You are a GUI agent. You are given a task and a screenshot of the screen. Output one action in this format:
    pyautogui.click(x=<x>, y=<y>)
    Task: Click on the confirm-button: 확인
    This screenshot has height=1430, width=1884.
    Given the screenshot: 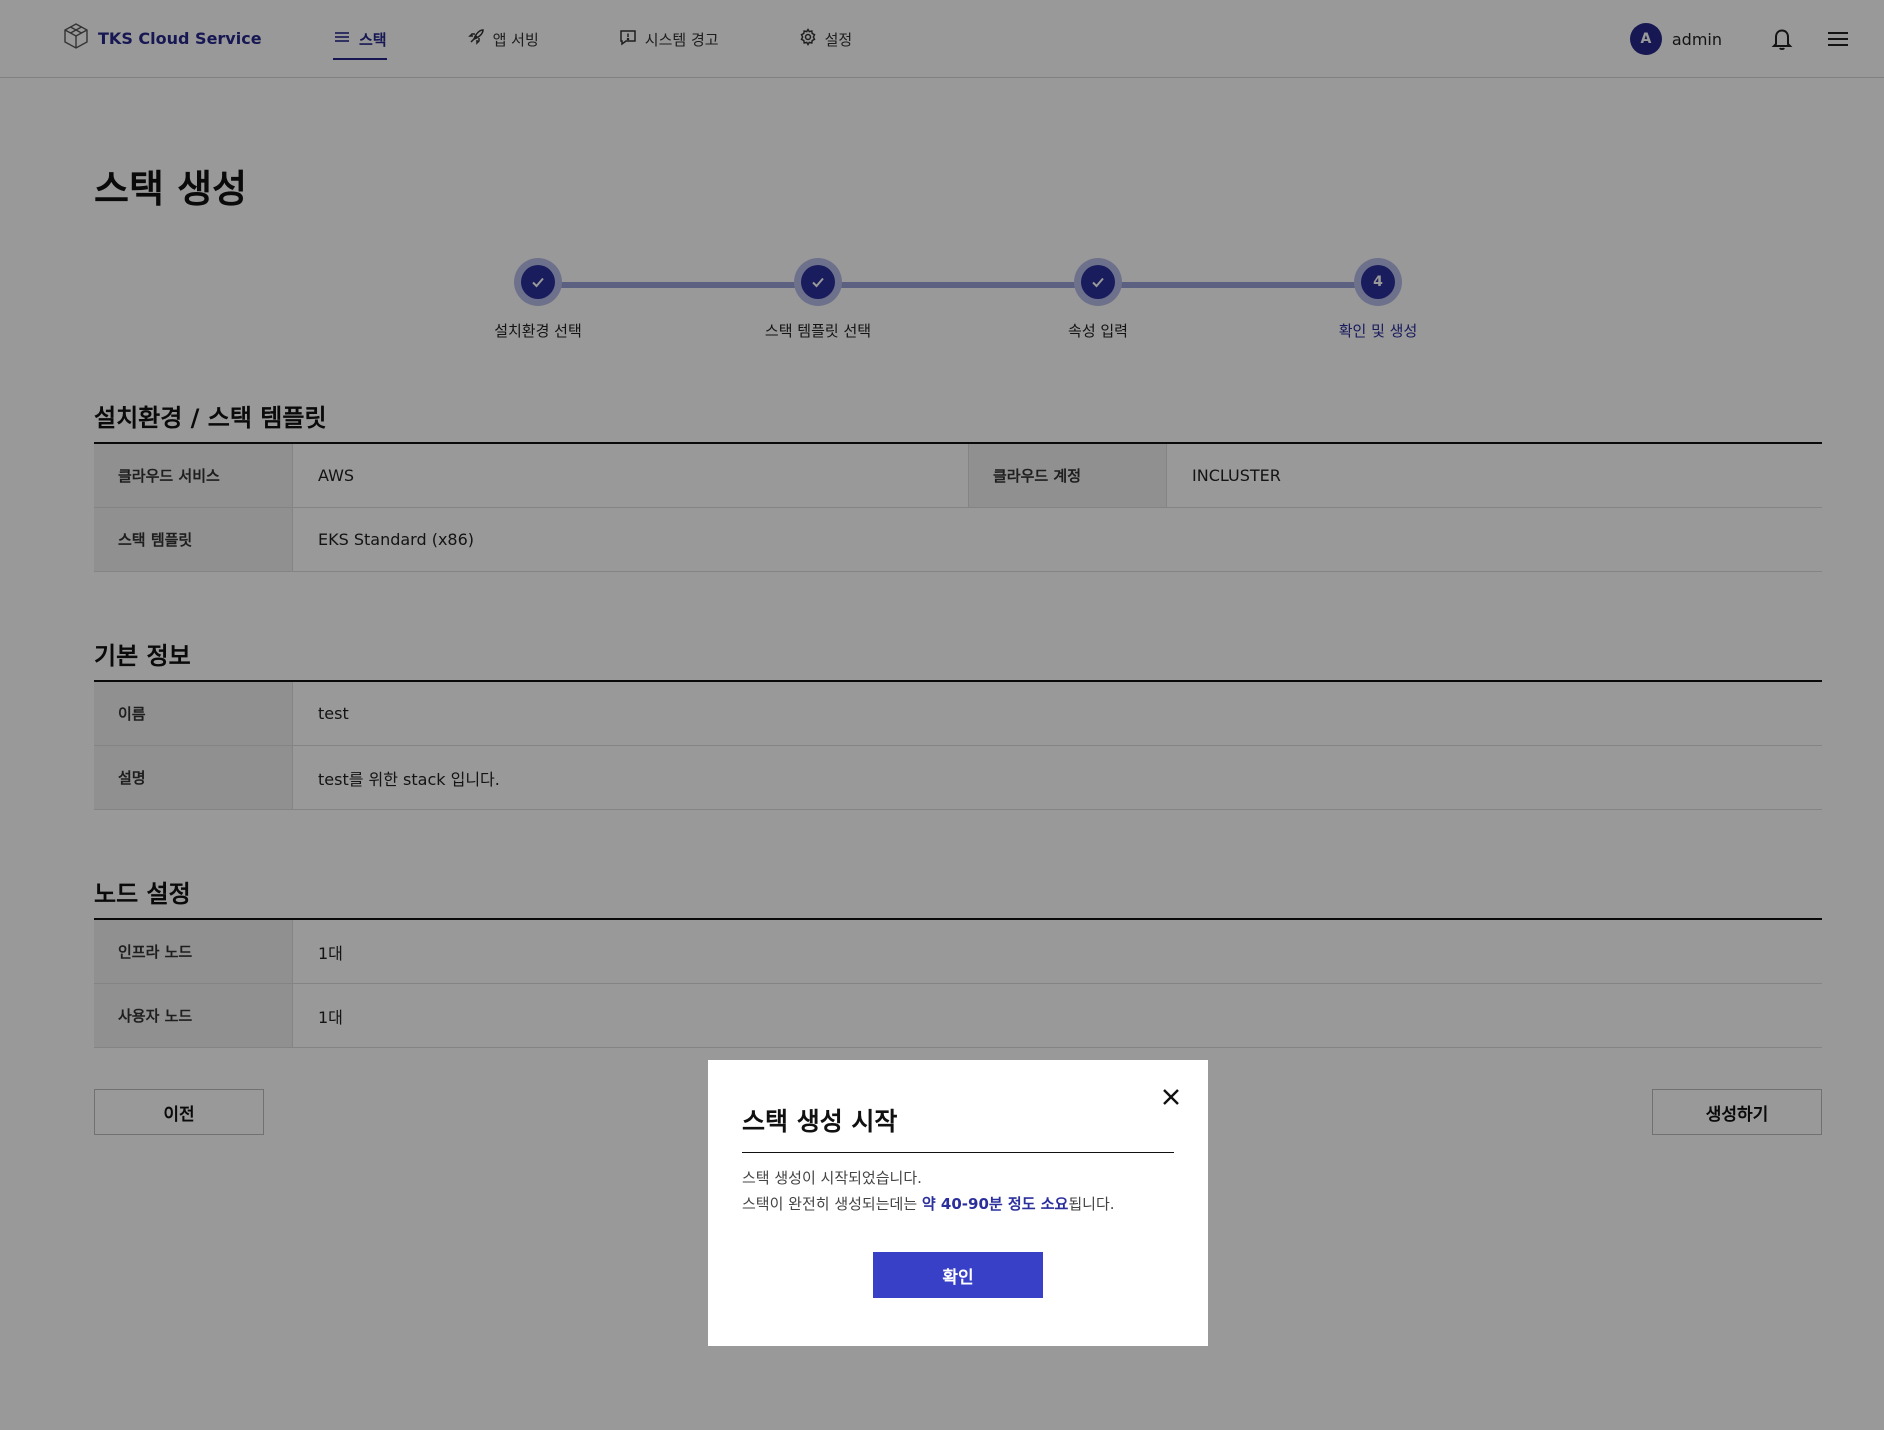 What is the action you would take?
    pyautogui.click(x=958, y=1275)
    